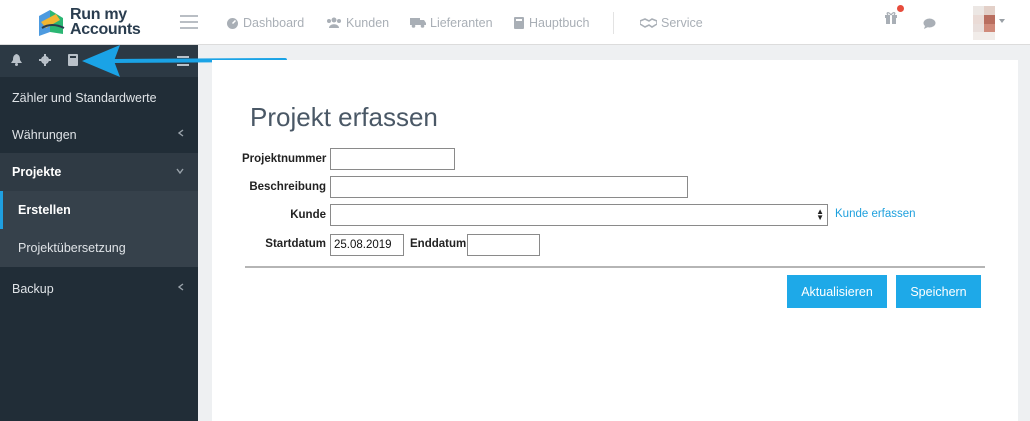  Describe the element at coordinates (367, 245) in the screenshot. I see `startdatum-input` at that location.